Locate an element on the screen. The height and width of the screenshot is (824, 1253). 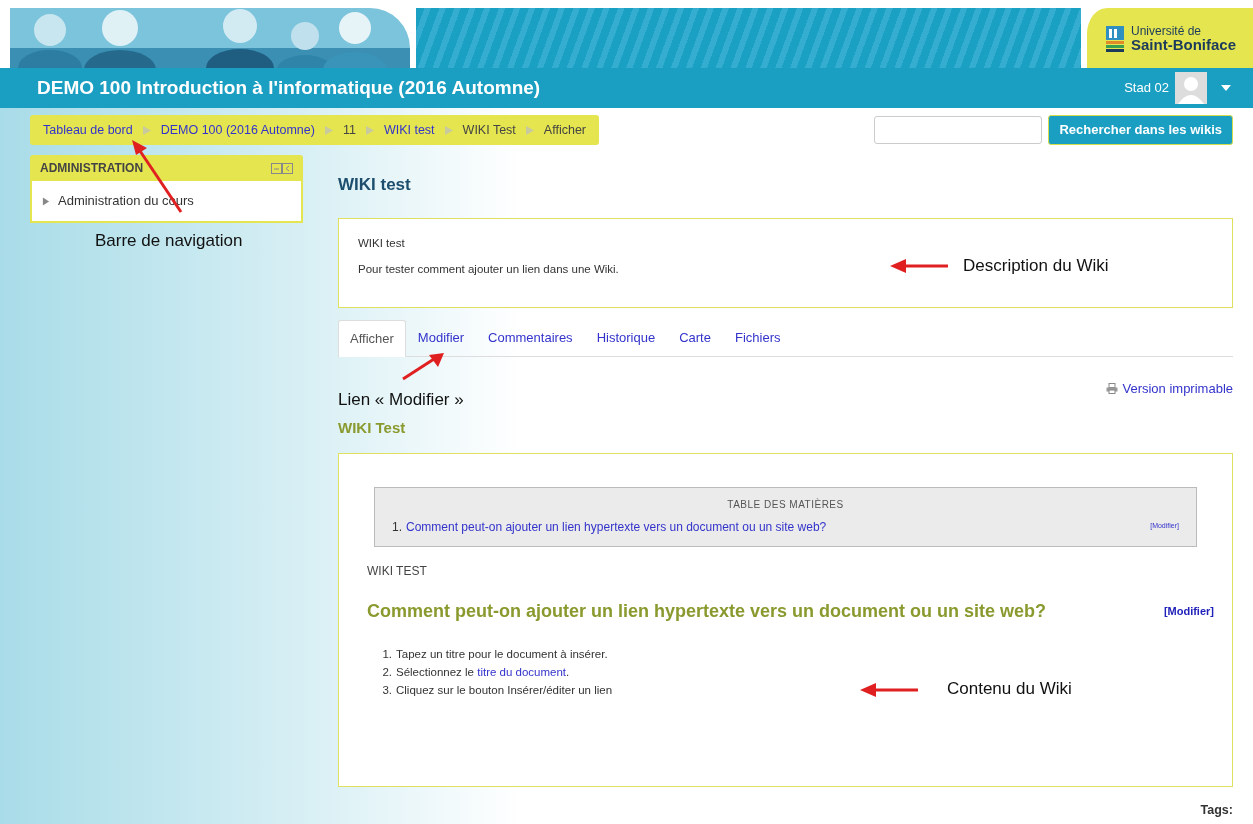
logo-name: Saint-Boniface is located at coordinates (1183, 44).